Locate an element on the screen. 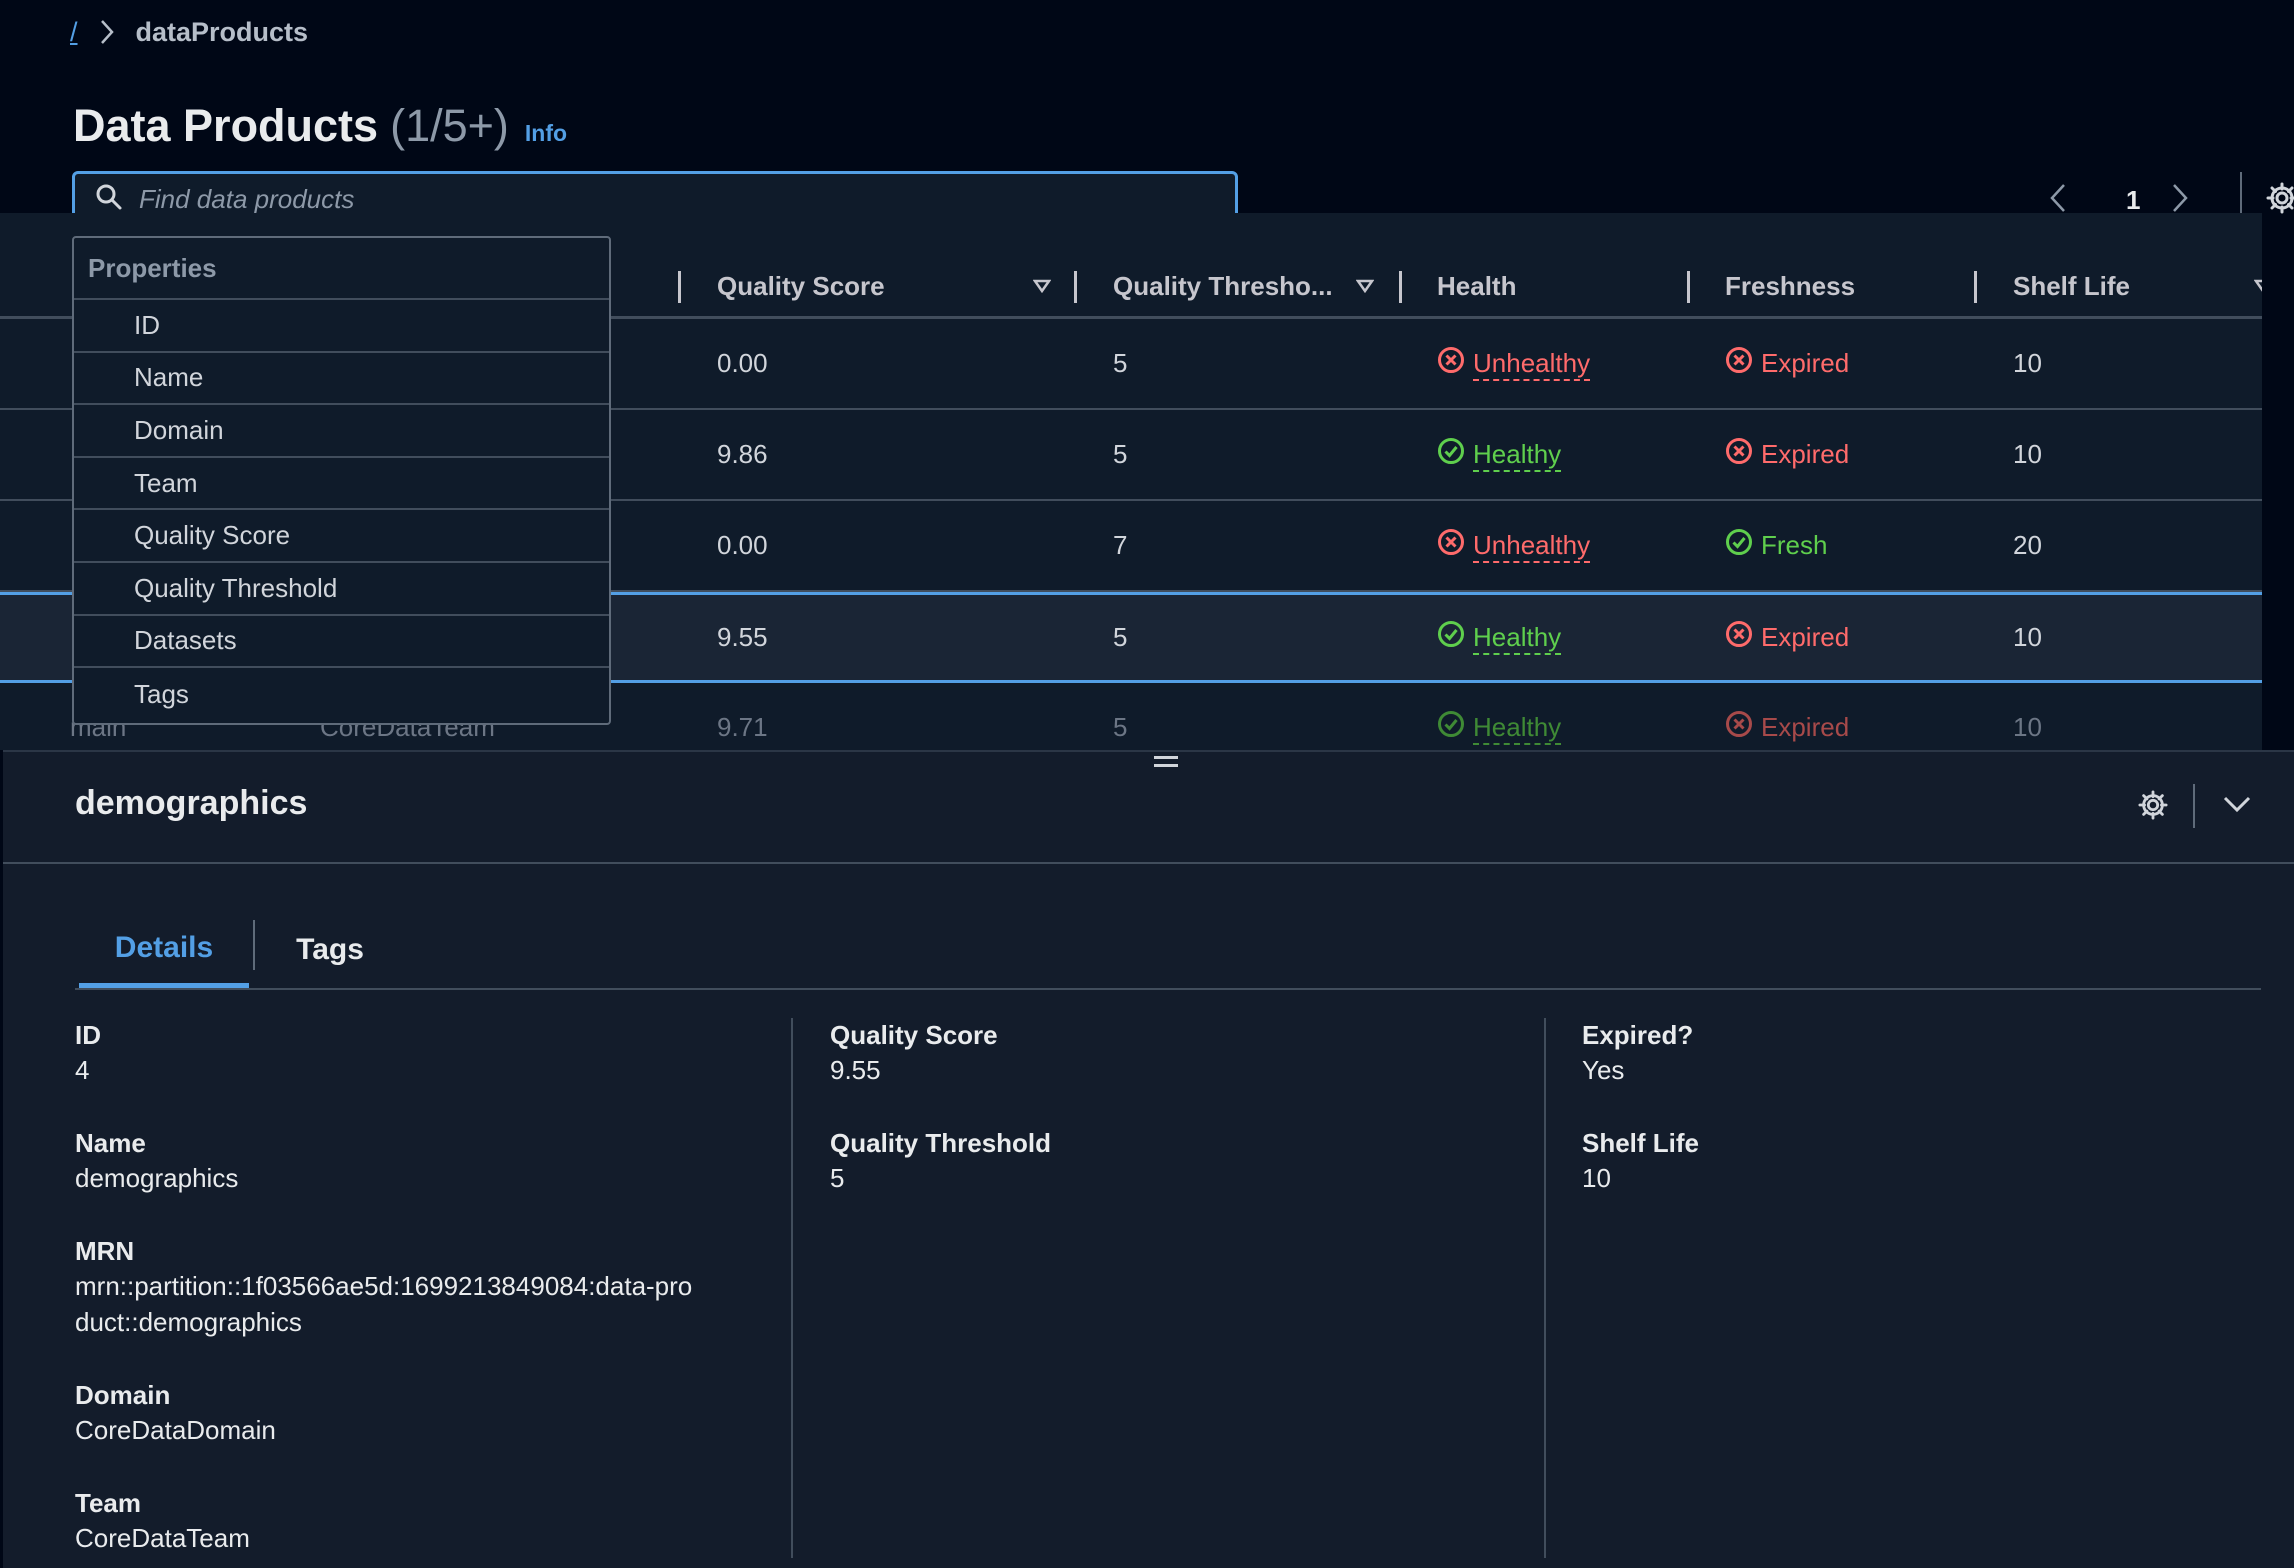  tab-divider is located at coordinates (254, 945).